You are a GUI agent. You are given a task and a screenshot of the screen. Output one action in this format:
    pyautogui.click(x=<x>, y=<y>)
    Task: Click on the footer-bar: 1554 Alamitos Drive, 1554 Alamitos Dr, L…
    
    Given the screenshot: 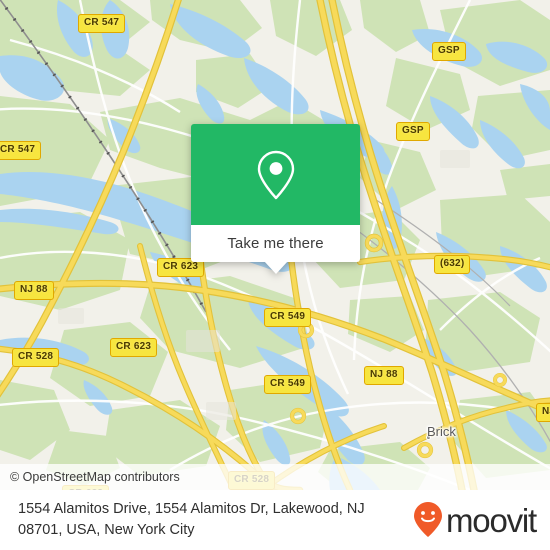 What is the action you would take?
    pyautogui.click(x=275, y=520)
    